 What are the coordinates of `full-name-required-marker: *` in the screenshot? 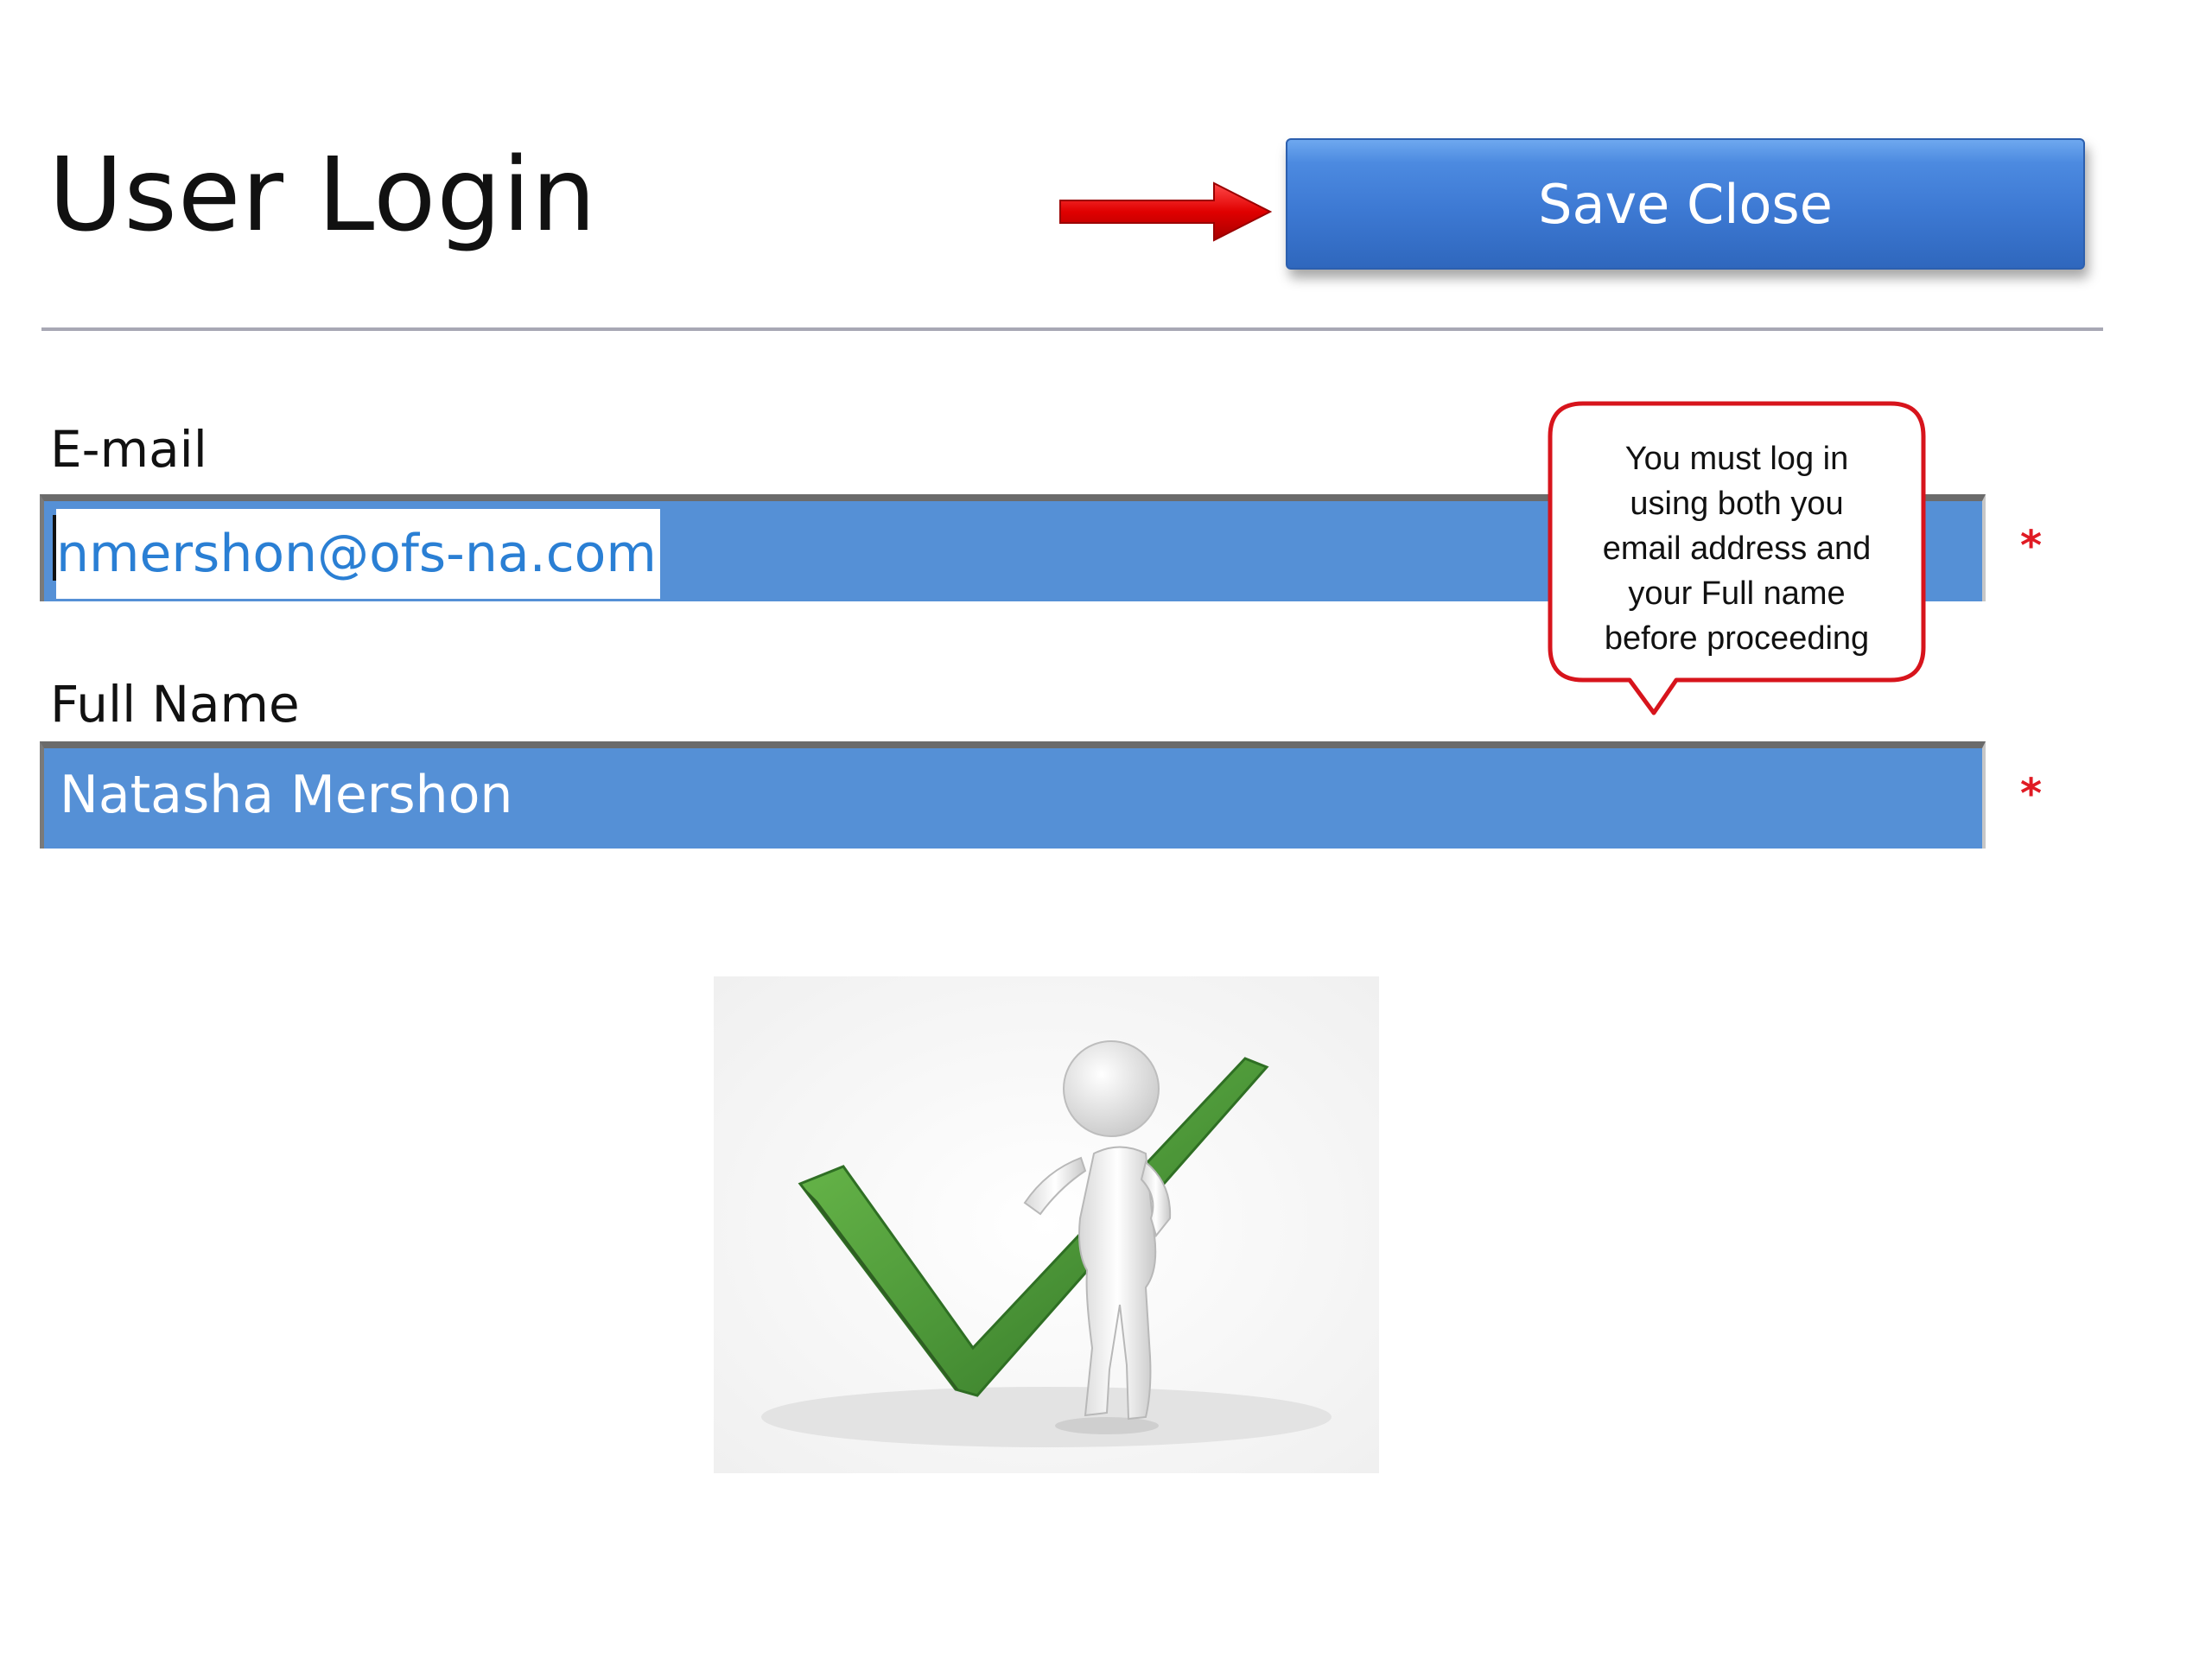 It's located at (2032, 794).